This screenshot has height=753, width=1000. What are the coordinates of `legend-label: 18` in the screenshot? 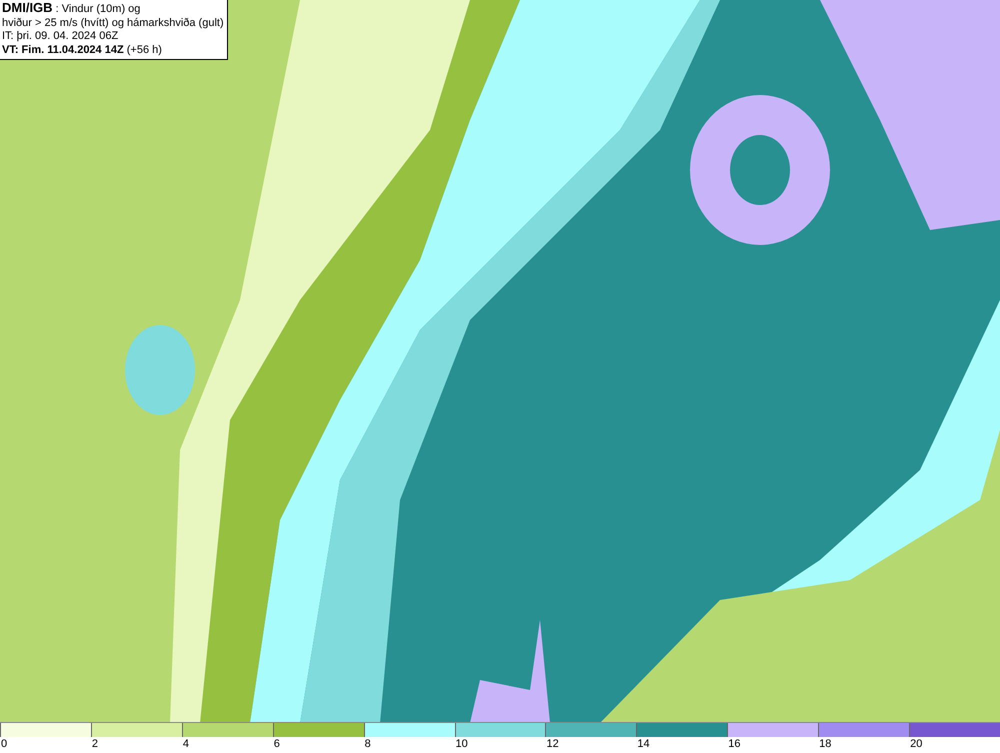 It's located at (825, 744).